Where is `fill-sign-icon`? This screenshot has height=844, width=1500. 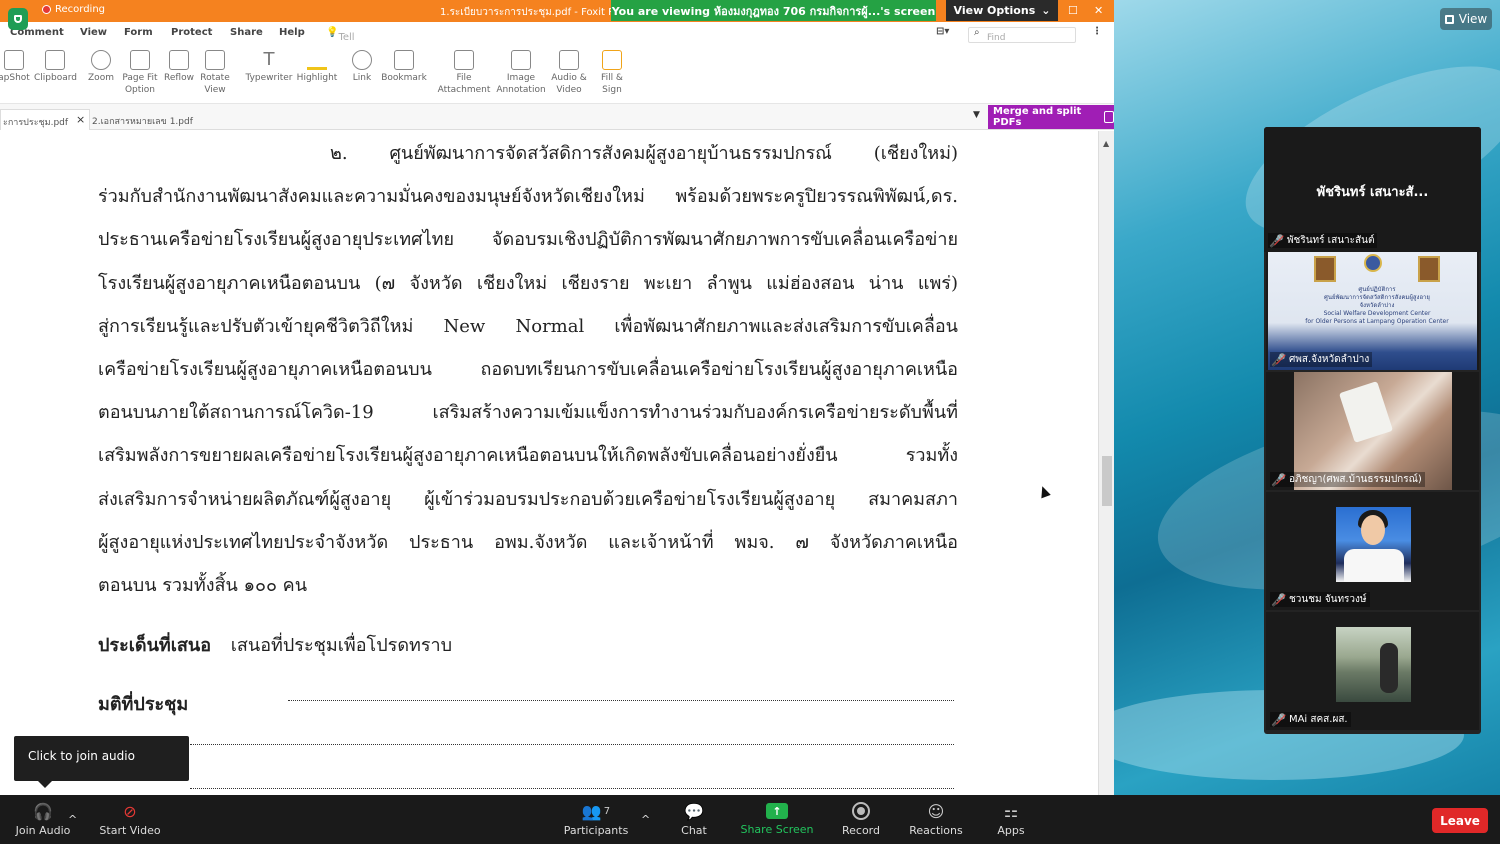
fill-sign-icon is located at coordinates (612, 60).